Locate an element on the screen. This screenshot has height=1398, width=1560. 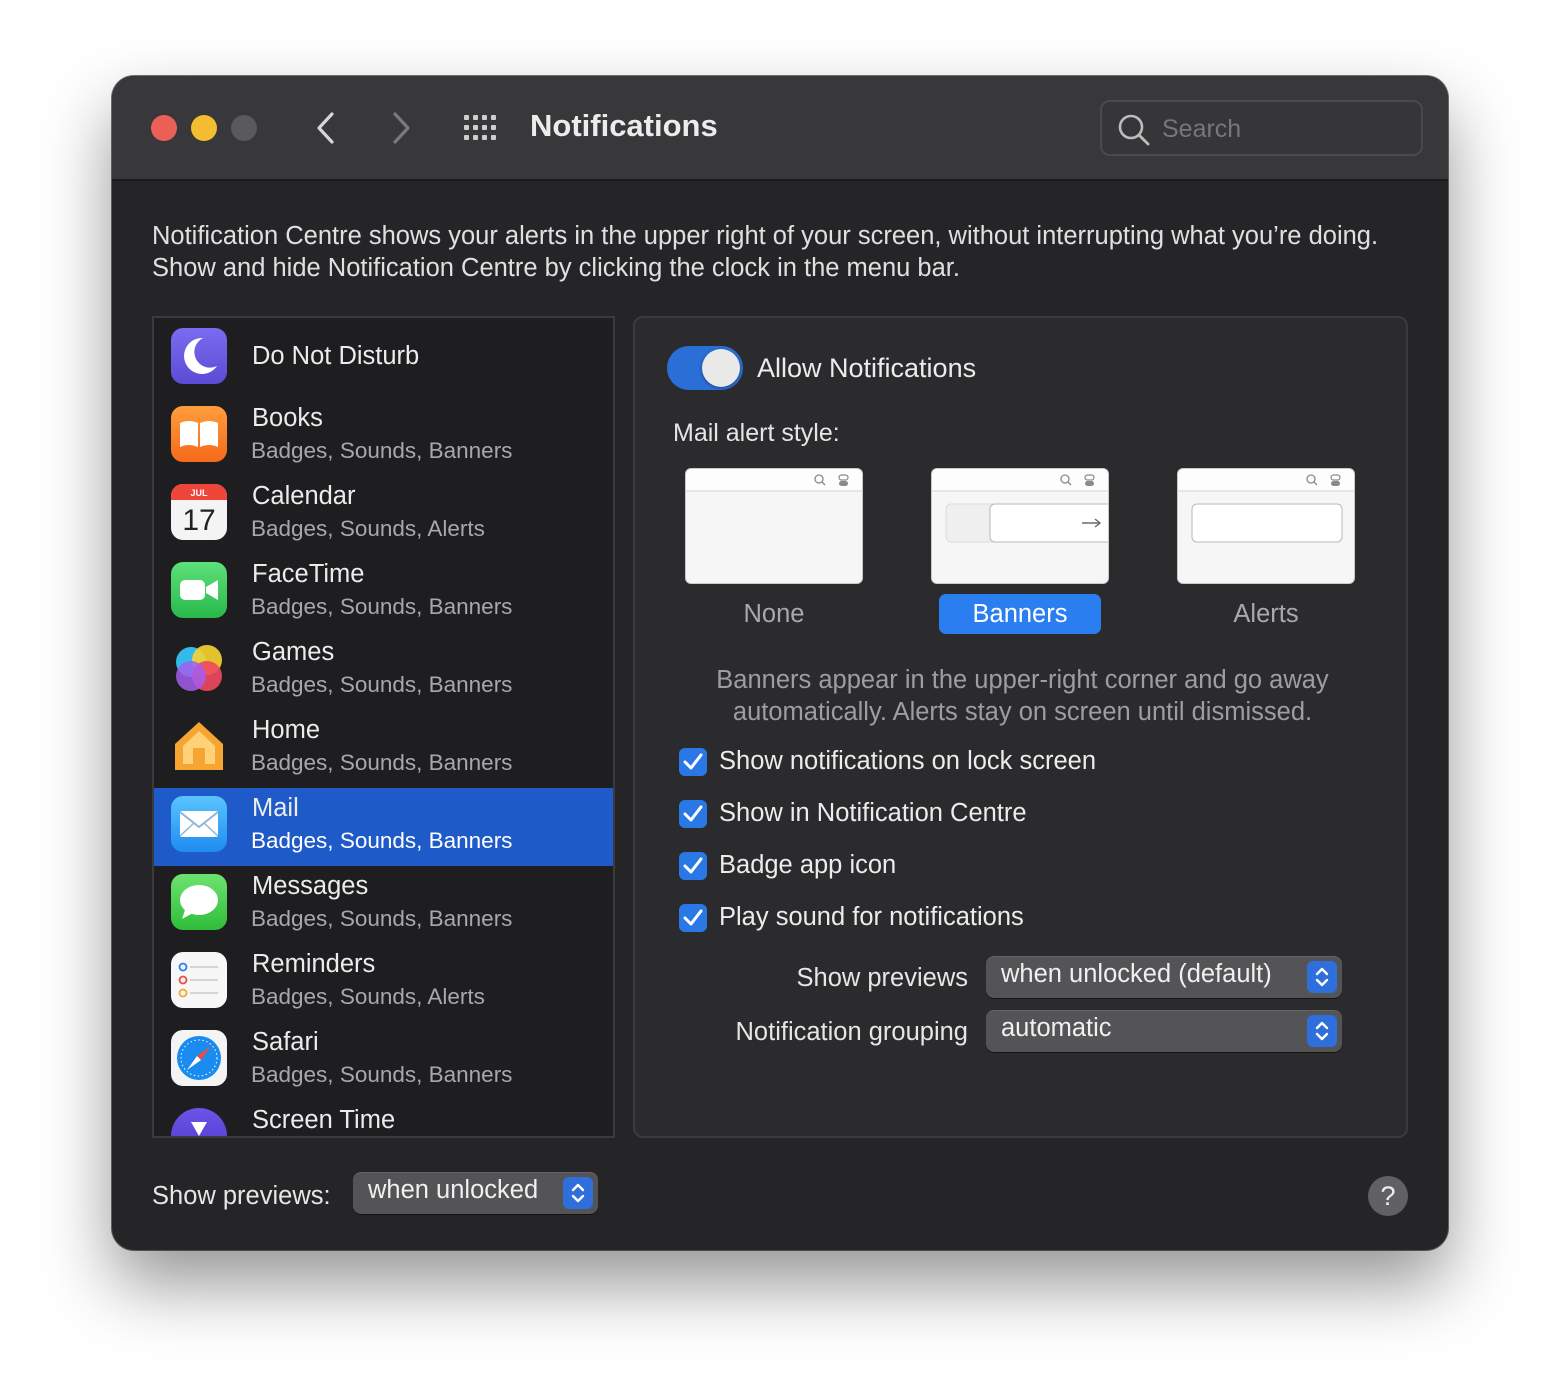
allow-notifications-label: Allow Notifications is located at coordinates (867, 368).